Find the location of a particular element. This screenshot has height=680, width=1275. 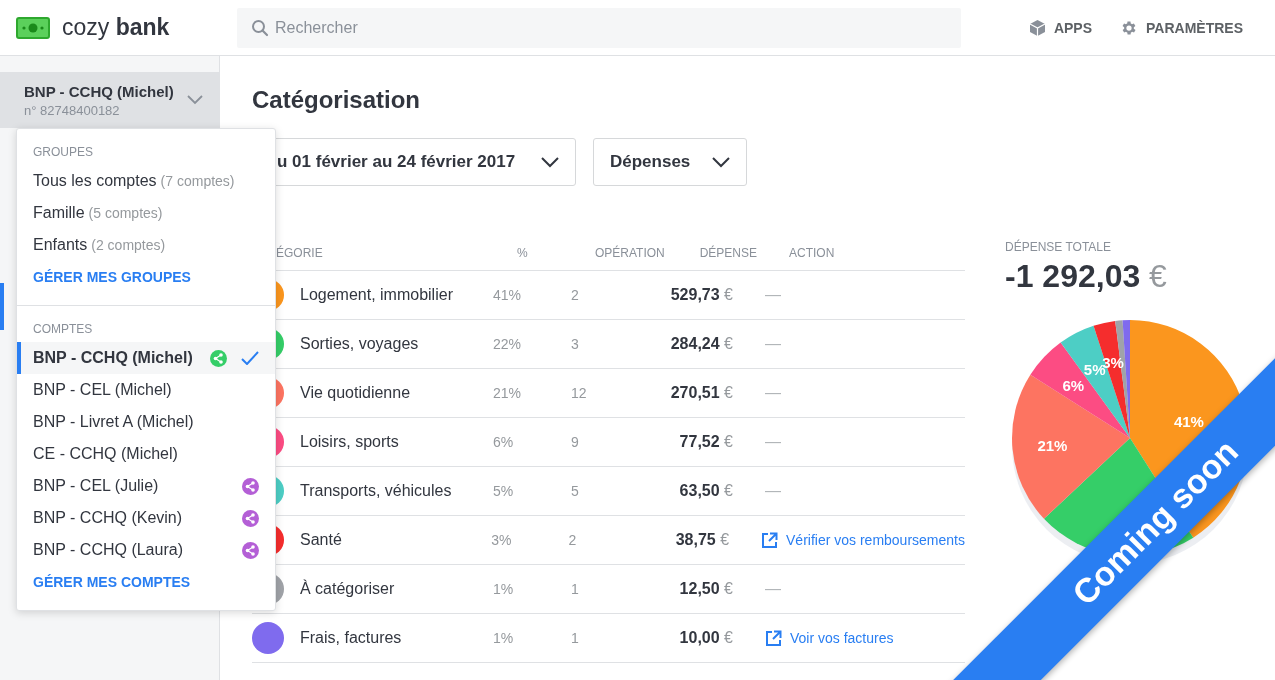

manage-groups-link: GÉRER MES GROUPES is located at coordinates (146, 277).